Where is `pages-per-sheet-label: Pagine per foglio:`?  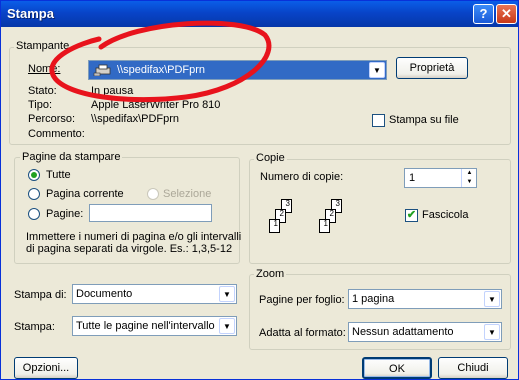
pages-per-sheet-label: Pagine per foglio: is located at coordinates (302, 300).